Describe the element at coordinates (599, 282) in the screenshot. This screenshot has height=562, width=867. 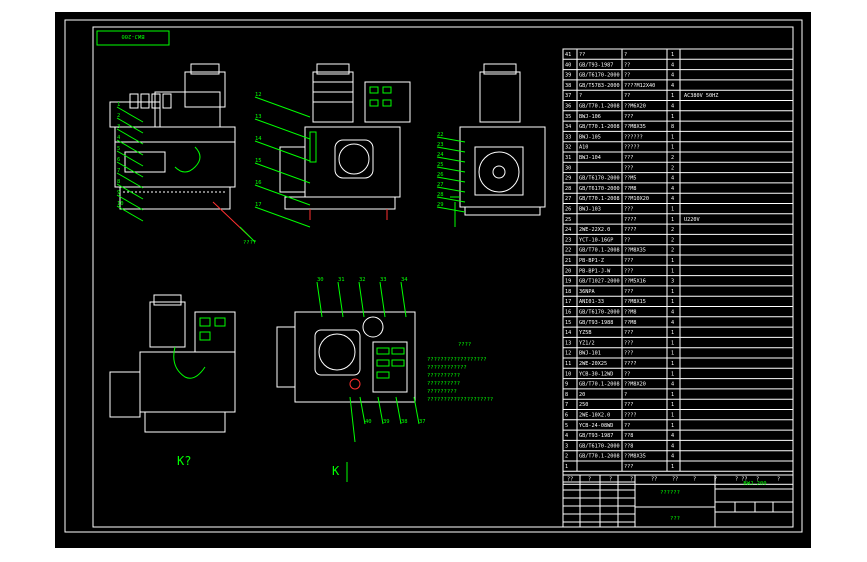
I see `bom-cell: GB/T1027-2000` at that location.